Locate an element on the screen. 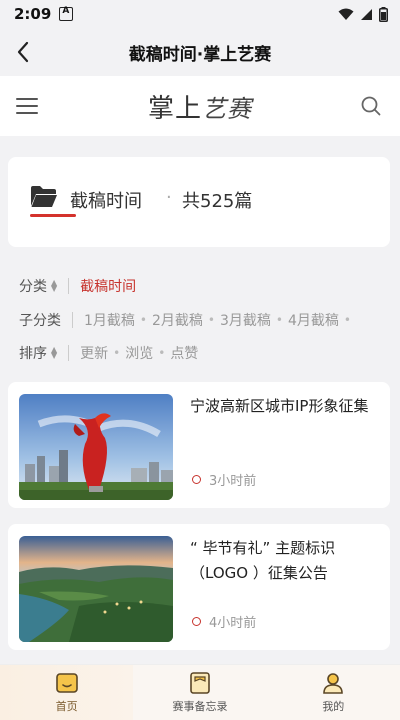 The width and height of the screenshot is (400, 720). category-option-active: 截稿时间 is located at coordinates (108, 286).